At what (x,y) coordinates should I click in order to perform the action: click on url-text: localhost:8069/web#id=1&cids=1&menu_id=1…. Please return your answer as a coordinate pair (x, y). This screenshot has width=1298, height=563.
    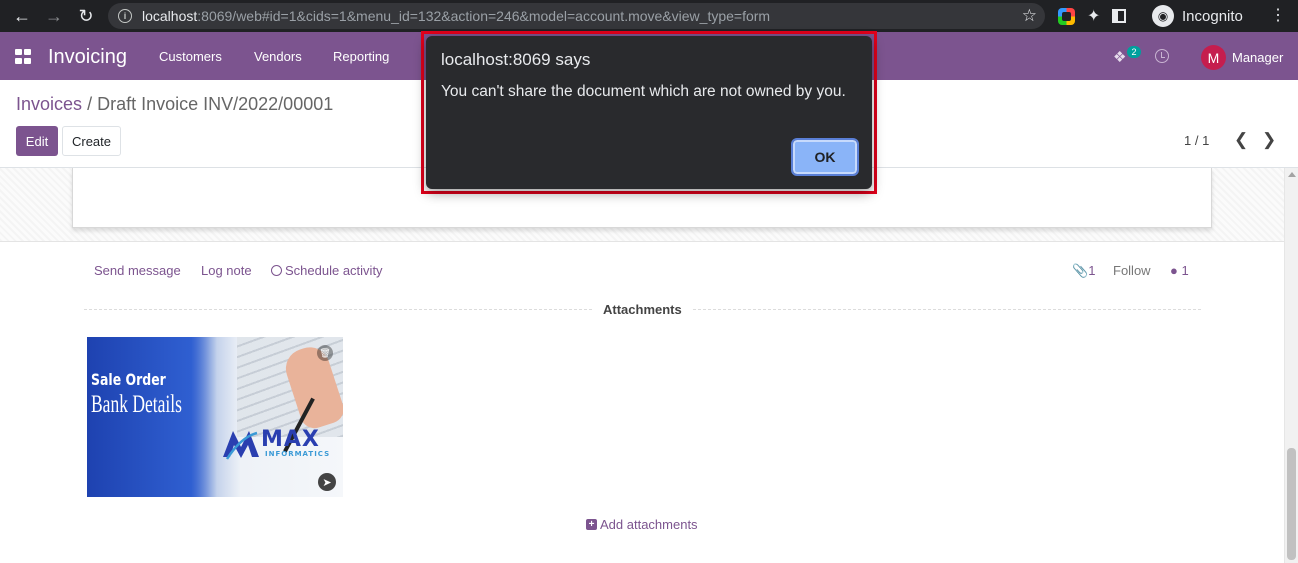
    Looking at the image, I should click on (456, 16).